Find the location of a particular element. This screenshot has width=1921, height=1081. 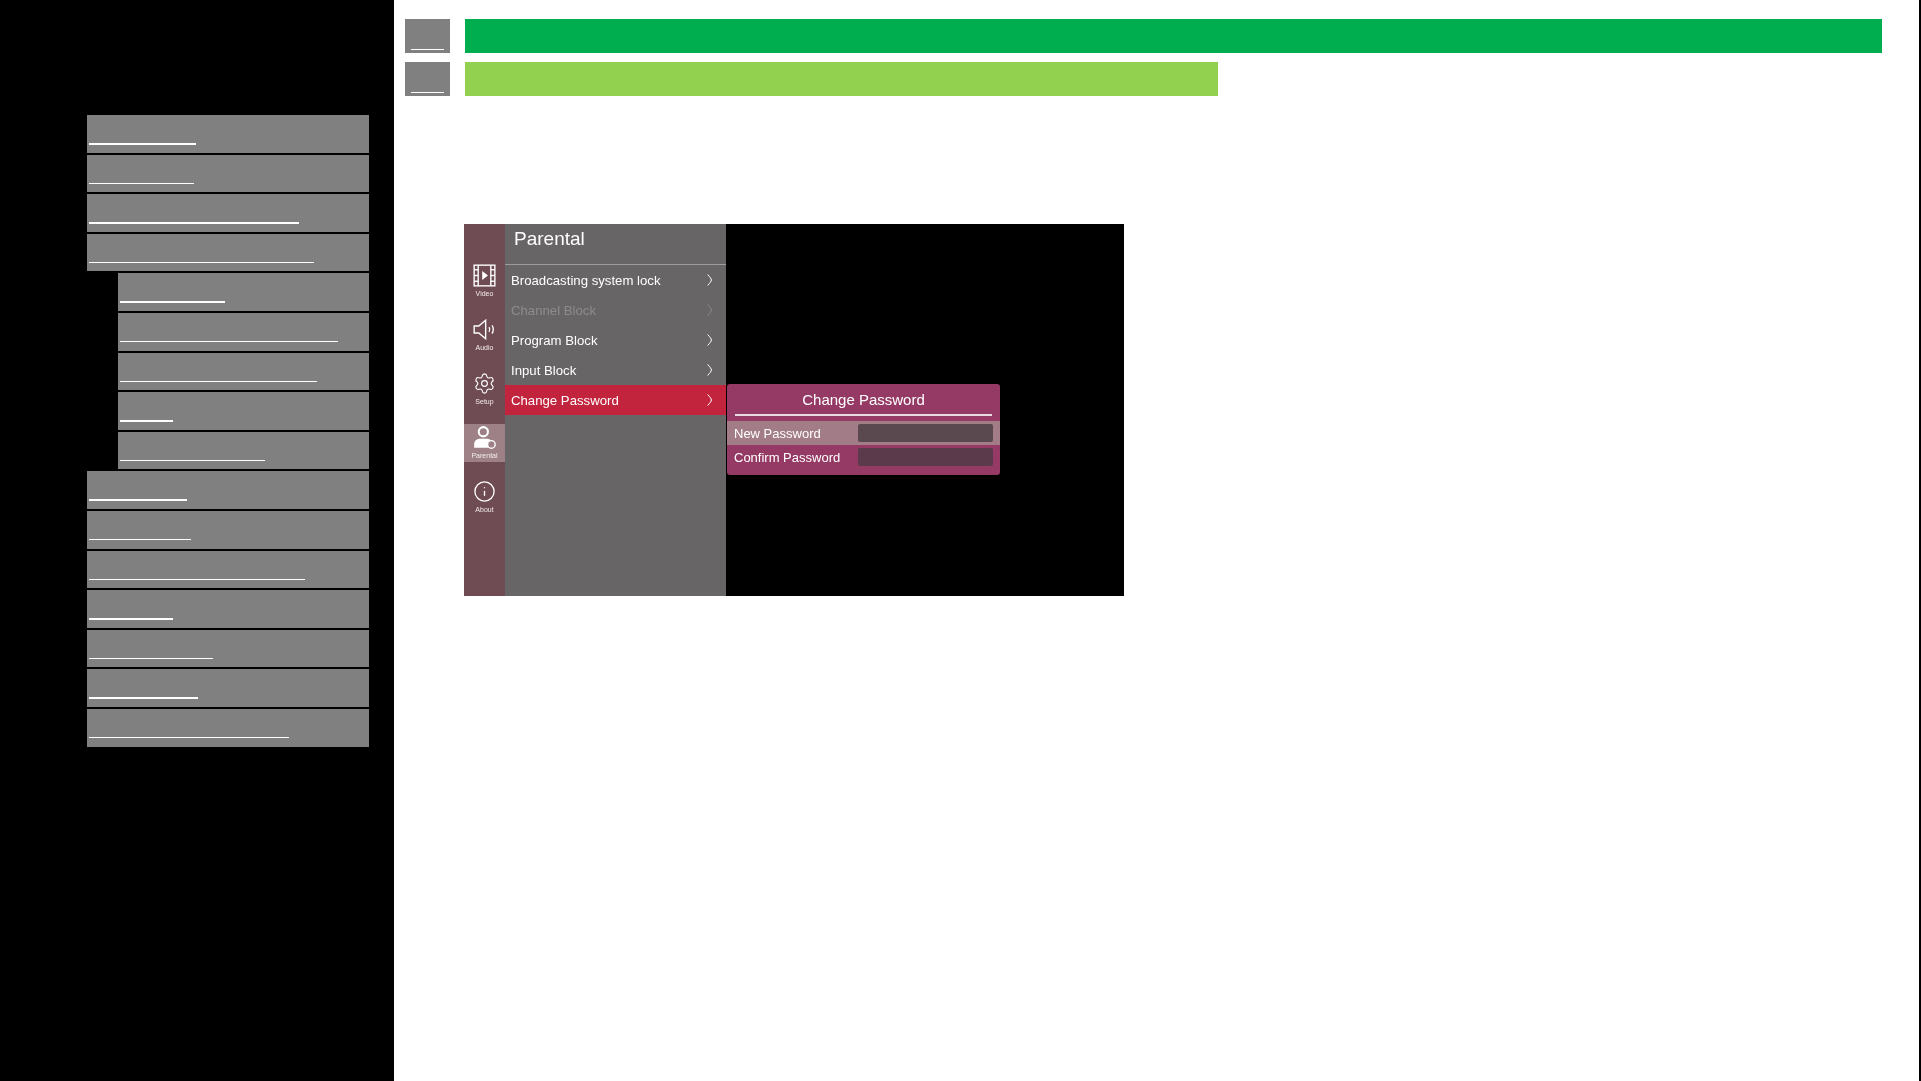

menu-item: Broadcasting system lock is located at coordinates (615, 280).